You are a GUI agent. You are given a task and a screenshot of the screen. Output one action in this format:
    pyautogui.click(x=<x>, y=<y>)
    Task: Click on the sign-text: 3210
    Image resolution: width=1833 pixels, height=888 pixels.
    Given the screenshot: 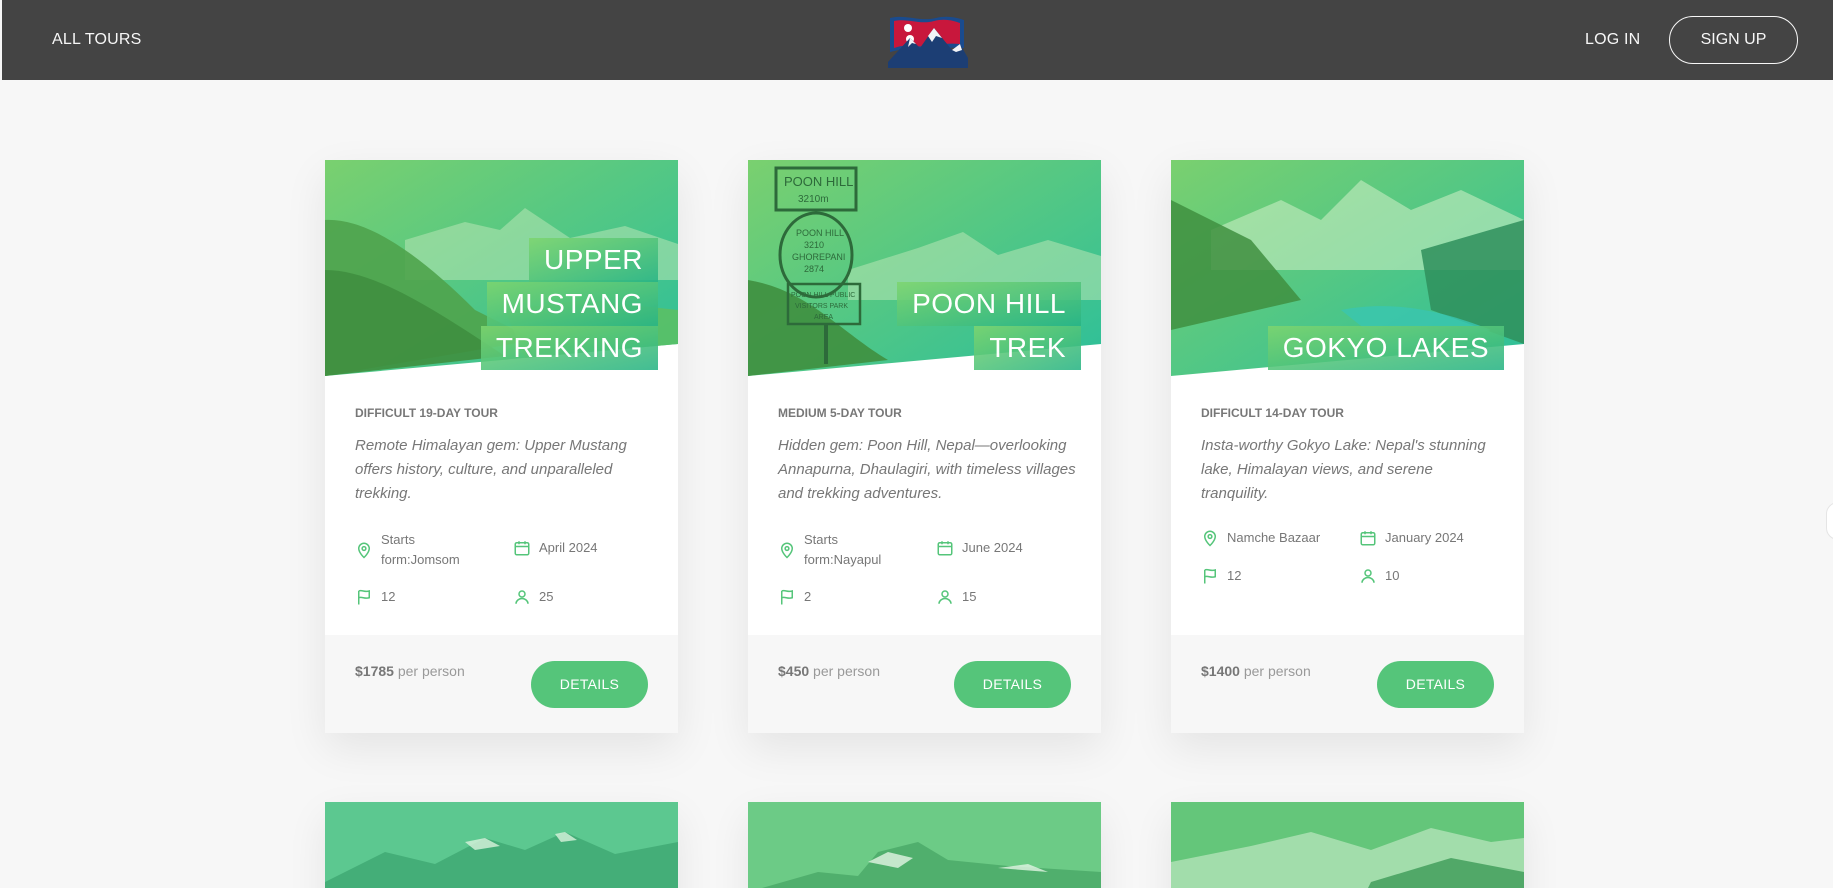 What is the action you would take?
    pyautogui.click(x=814, y=245)
    